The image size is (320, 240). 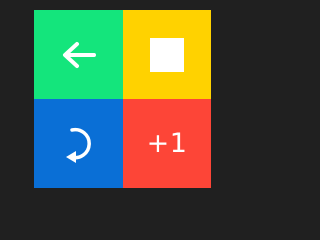 I want to click on plus-one-button: +1, so click(x=167, y=143).